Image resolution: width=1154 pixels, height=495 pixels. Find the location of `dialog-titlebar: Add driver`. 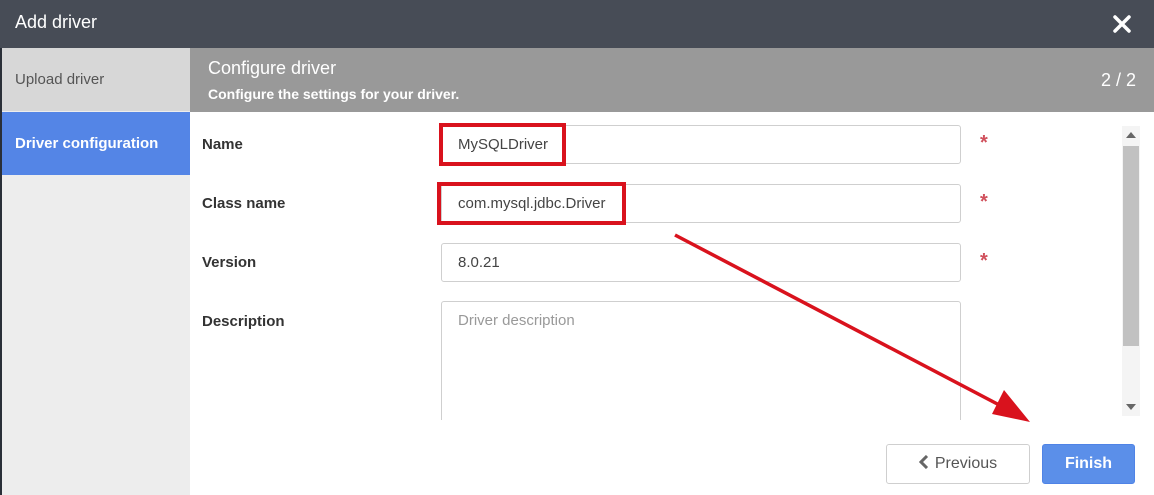

dialog-titlebar: Add driver is located at coordinates (577, 24).